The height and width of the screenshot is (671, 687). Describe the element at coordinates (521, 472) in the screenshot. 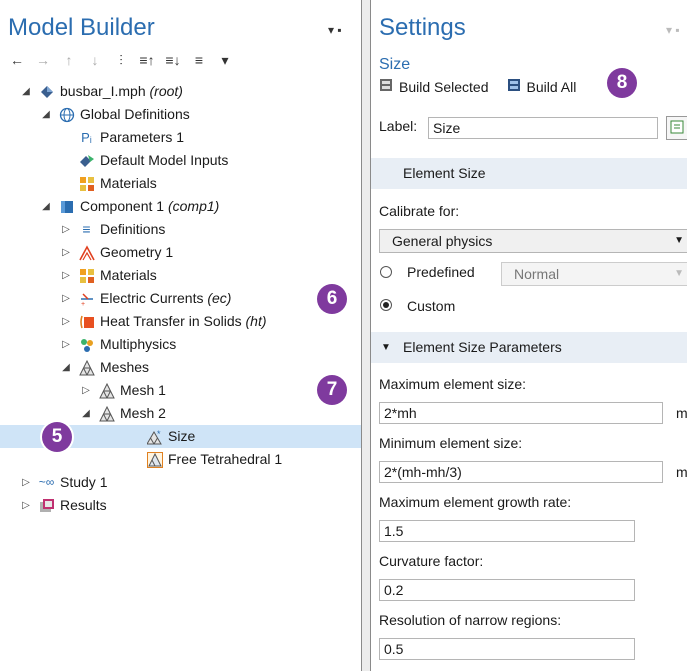

I see `min-size-input: 2*(mh-mh/3)` at that location.